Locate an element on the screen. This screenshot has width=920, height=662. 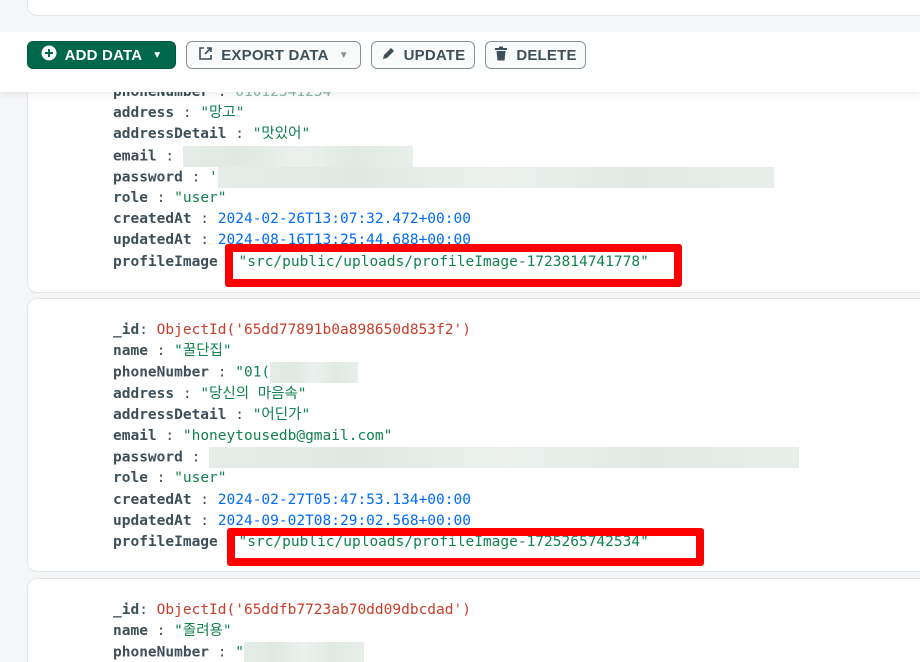
field-value: 2024-02-26T13:07:32.472+00:00 is located at coordinates (344, 219).